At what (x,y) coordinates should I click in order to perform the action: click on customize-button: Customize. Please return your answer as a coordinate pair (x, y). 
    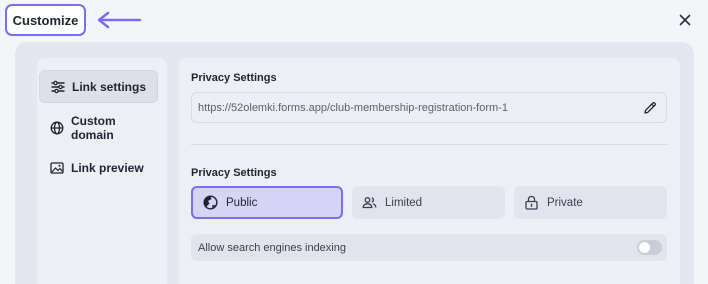
    Looking at the image, I should click on (45, 20).